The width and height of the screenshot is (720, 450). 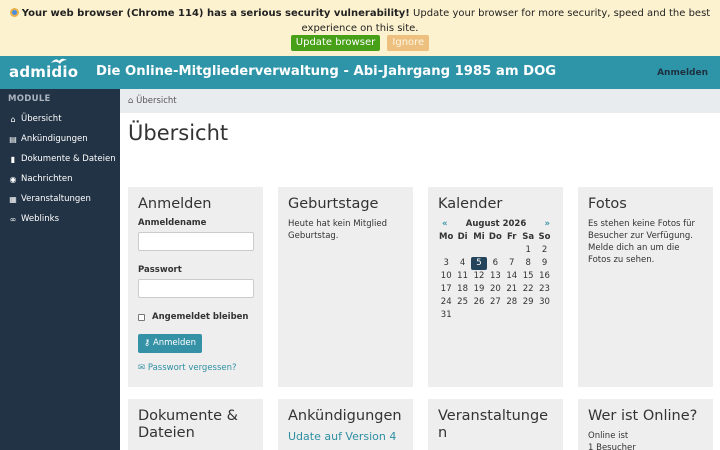 I want to click on sidebar-item-nachrichten: ◉ Nachrichten, so click(x=60, y=179).